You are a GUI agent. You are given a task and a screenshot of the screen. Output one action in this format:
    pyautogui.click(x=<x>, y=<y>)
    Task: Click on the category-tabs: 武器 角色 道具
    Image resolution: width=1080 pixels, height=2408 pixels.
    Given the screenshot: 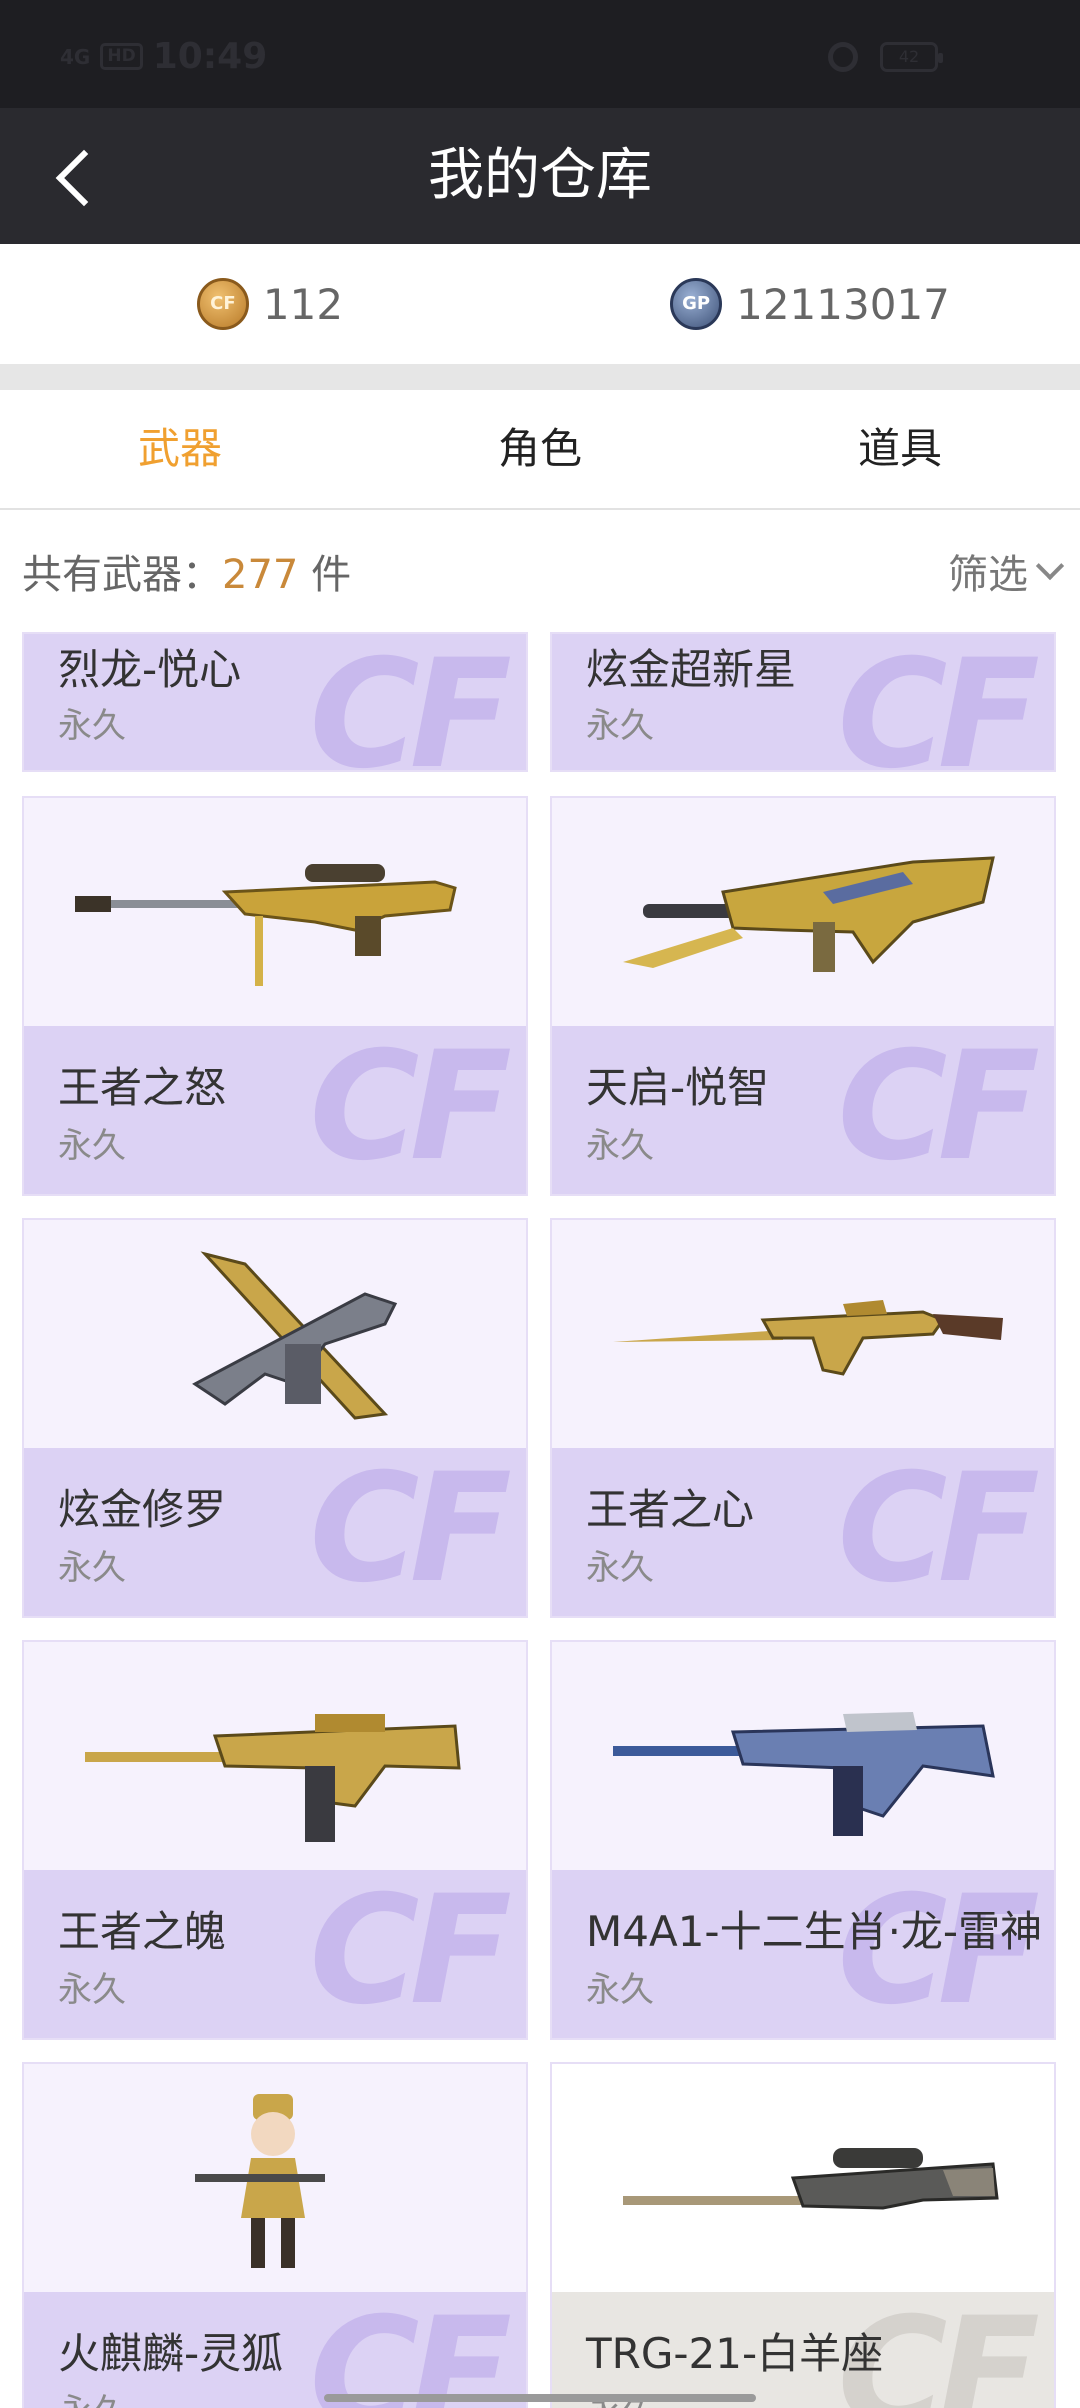 What is the action you would take?
    pyautogui.click(x=540, y=450)
    